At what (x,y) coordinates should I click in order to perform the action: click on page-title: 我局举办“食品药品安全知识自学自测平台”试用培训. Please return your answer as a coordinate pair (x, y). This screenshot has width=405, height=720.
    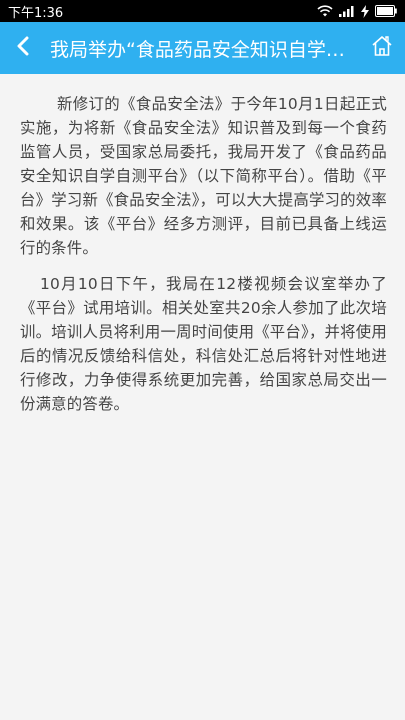
    Looking at the image, I should click on (204, 49).